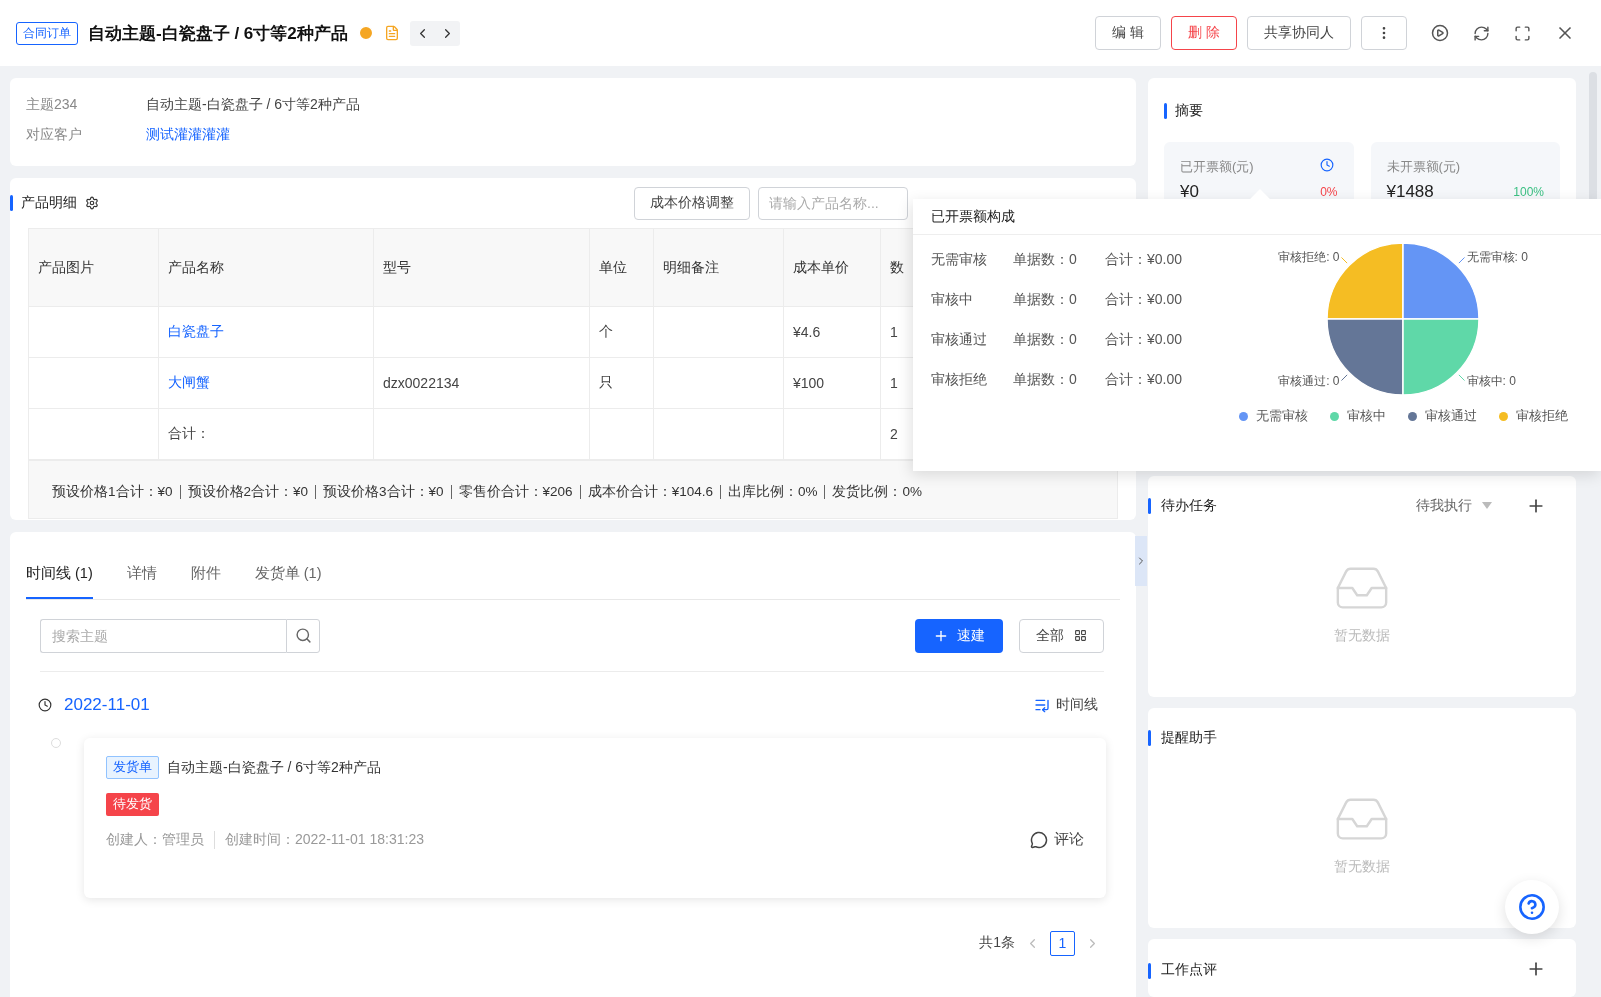 This screenshot has height=997, width=1601. Describe the element at coordinates (482, 383) in the screenshot. I see `table-cell: dzx0022134` at that location.